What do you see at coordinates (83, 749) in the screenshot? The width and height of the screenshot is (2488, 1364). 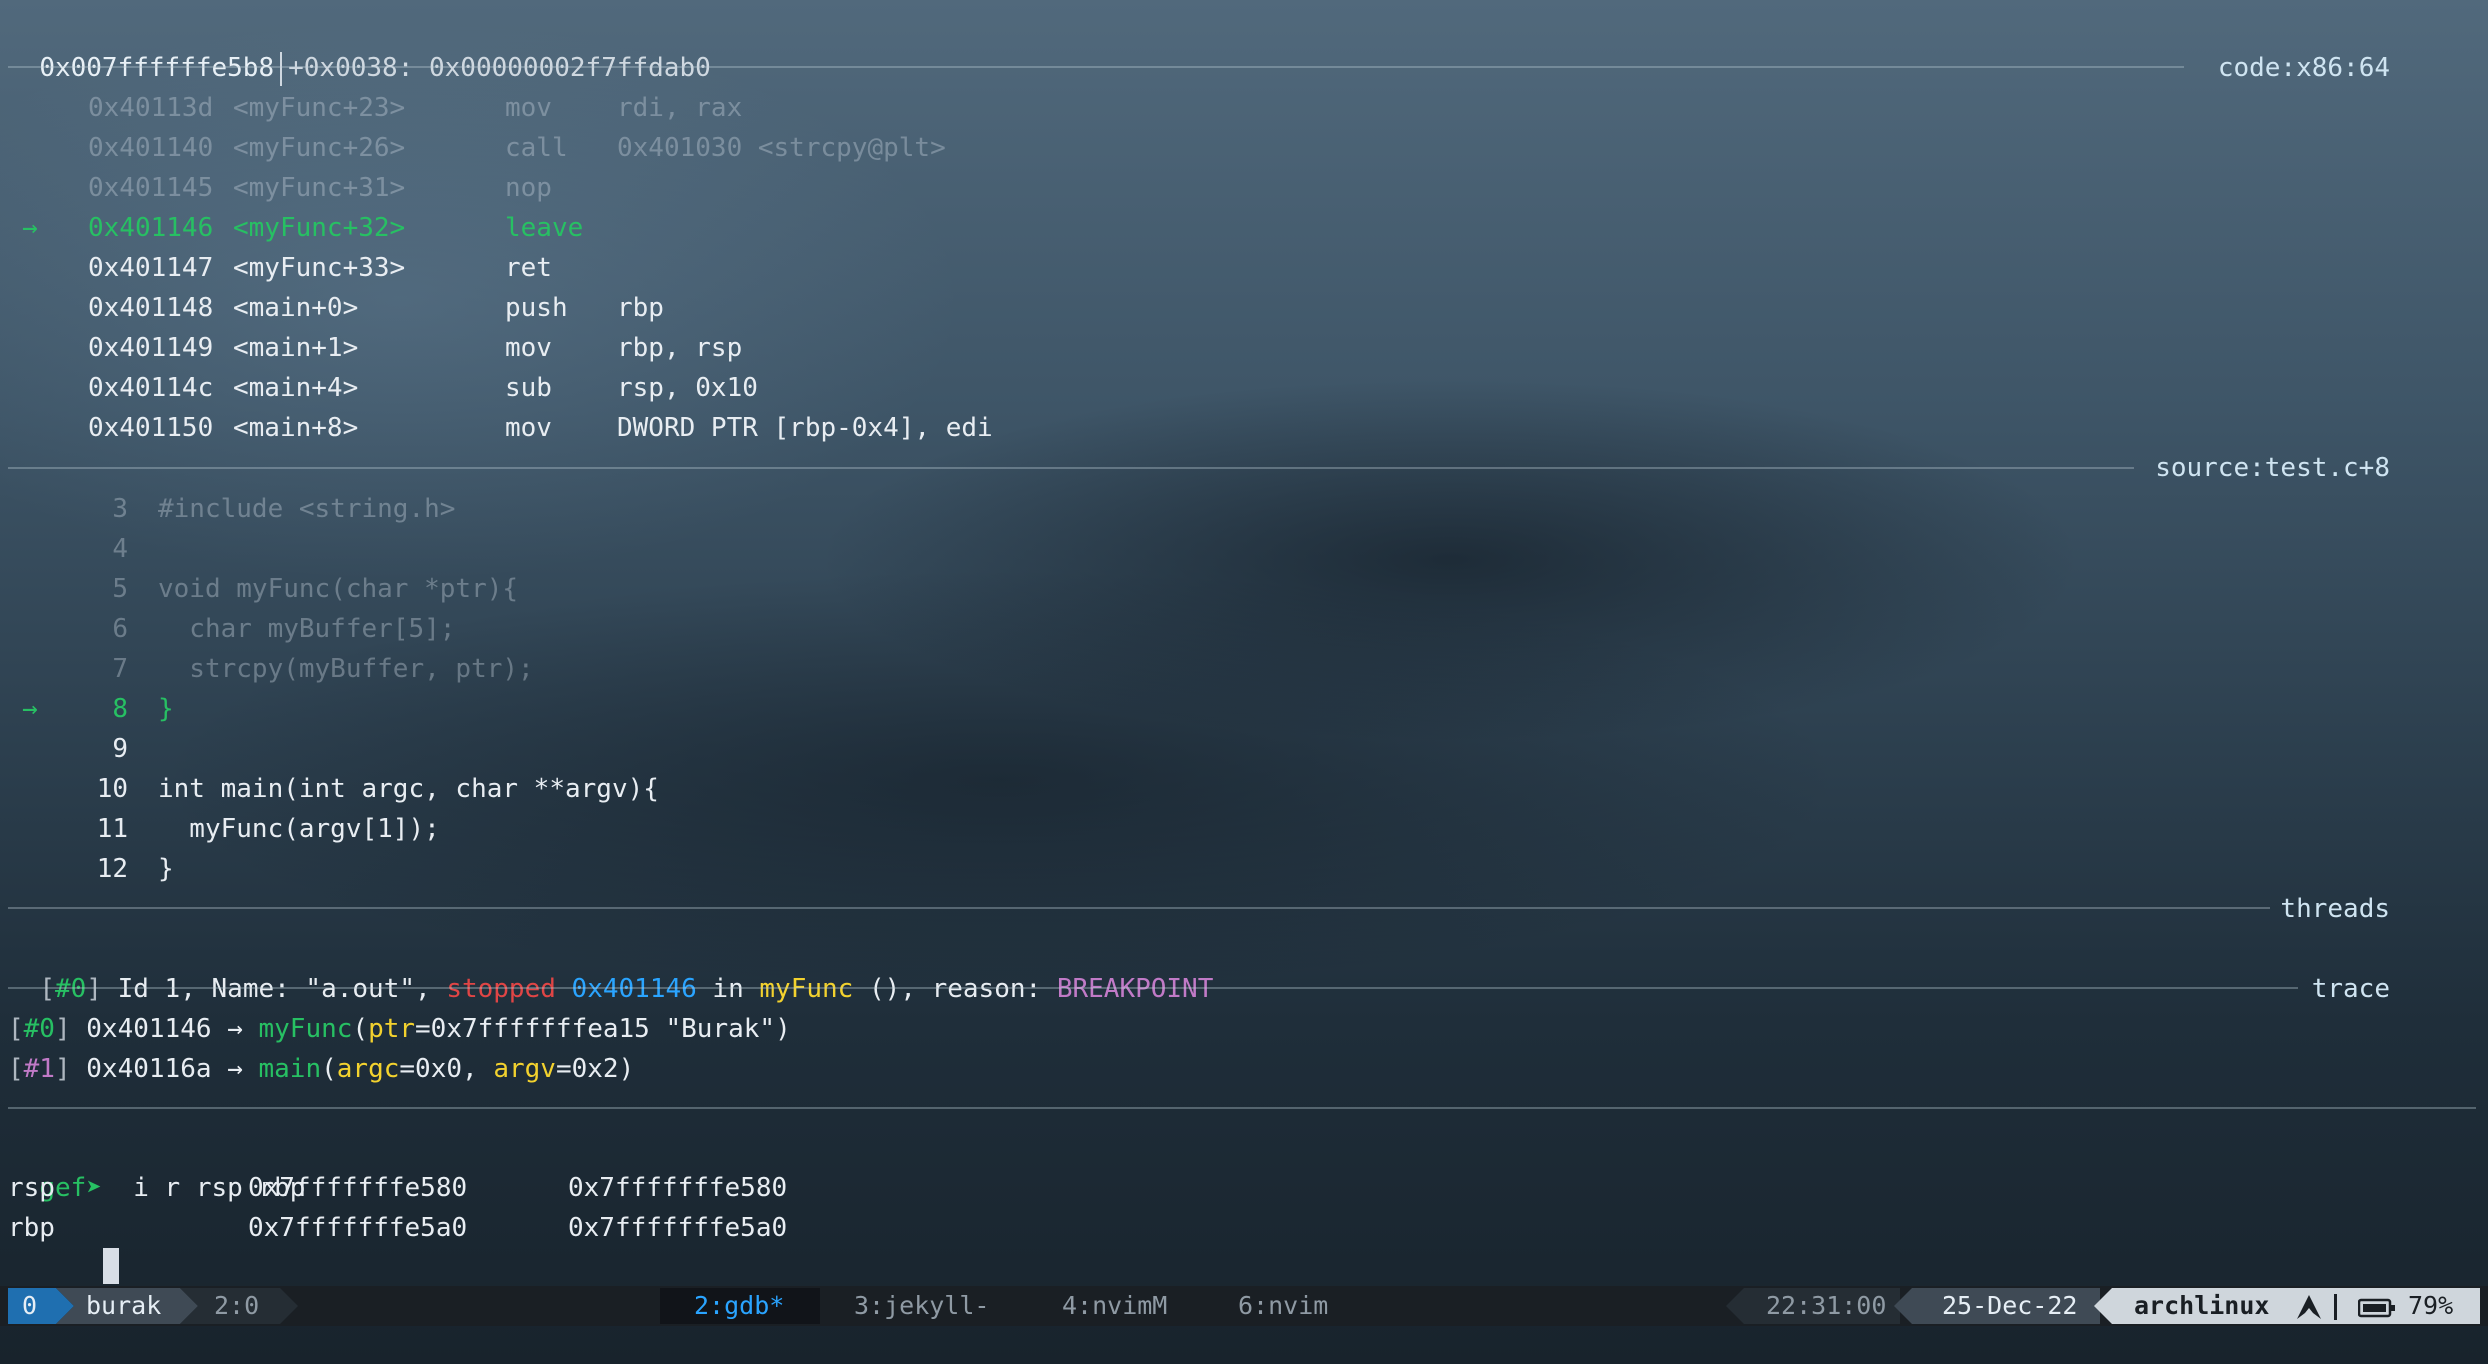 I see `source-line: 9` at bounding box center [83, 749].